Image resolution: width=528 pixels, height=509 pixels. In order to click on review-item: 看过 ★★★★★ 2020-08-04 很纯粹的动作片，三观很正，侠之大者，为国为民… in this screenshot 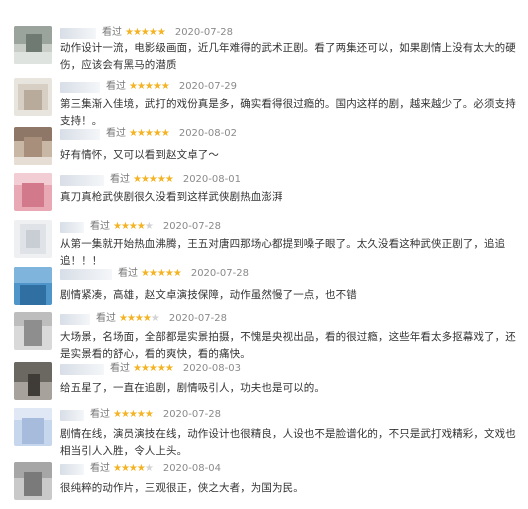, I will do `click(264, 482)`.